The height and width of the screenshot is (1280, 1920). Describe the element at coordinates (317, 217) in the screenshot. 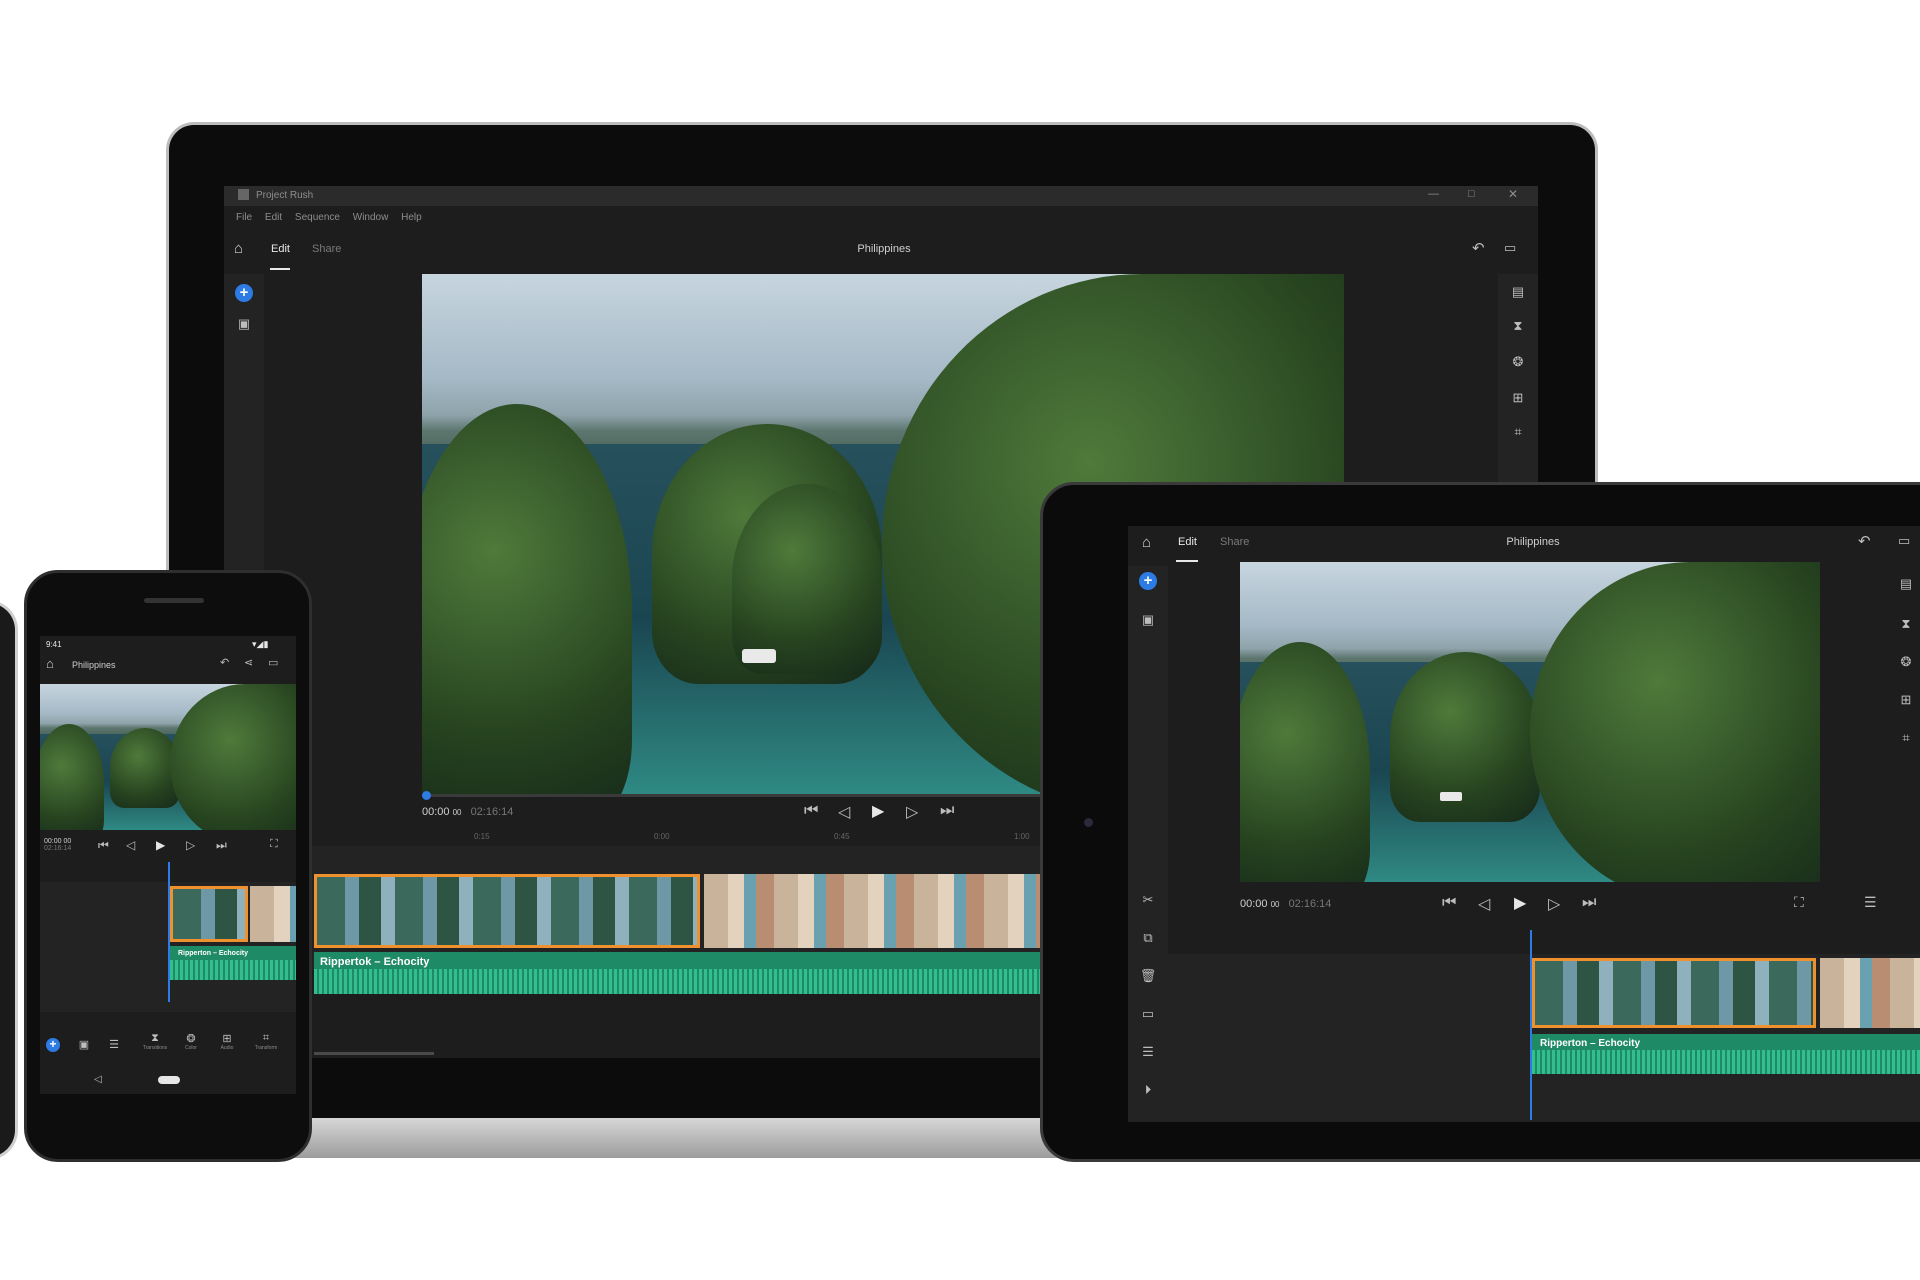

I see `menu-sequence: Sequence` at that location.